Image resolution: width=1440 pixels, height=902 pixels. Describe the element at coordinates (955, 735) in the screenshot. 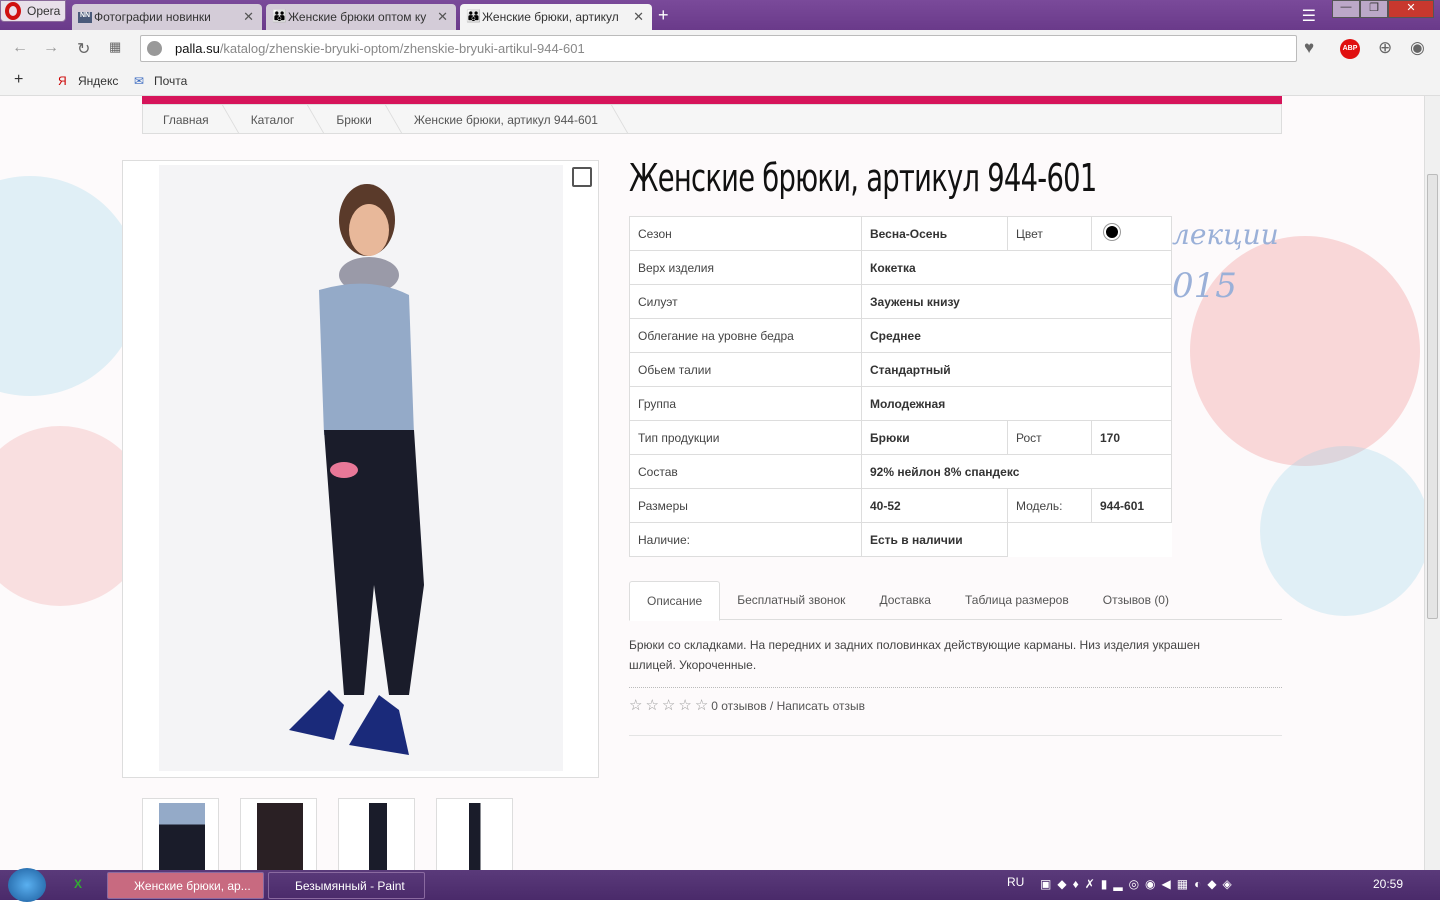

I see `divider` at that location.